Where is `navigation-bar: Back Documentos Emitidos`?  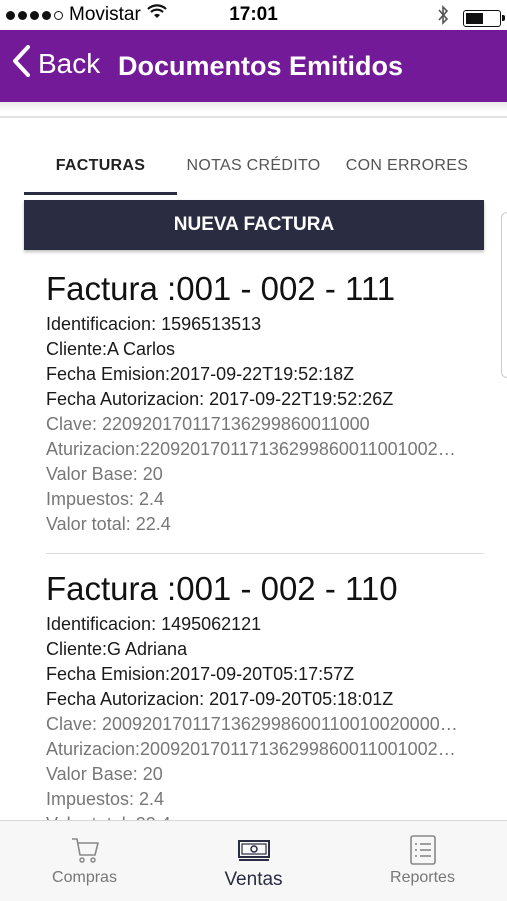
navigation-bar: Back Documentos Emitidos is located at coordinates (253, 66).